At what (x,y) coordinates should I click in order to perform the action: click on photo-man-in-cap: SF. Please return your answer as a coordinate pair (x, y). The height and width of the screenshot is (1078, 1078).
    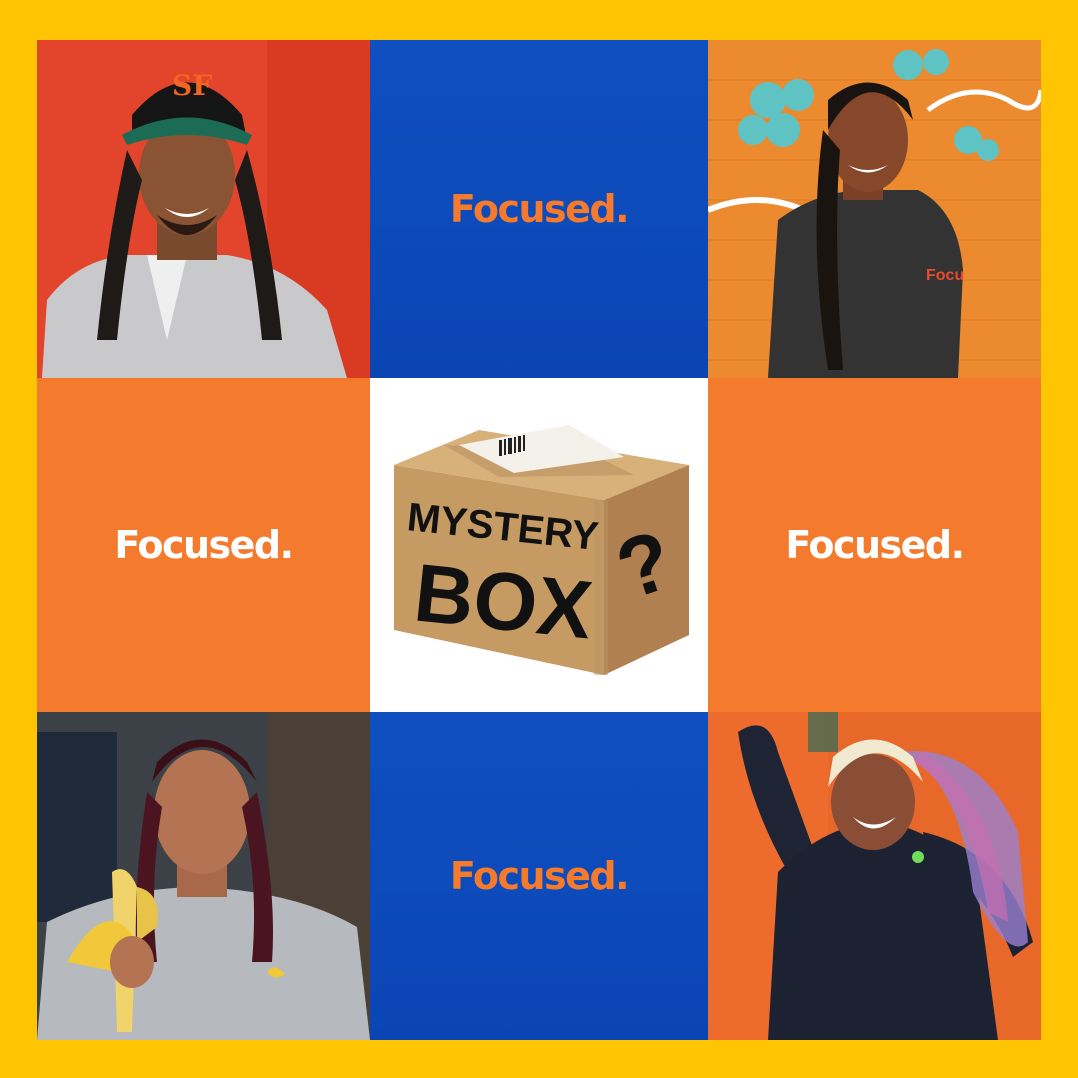
    Looking at the image, I should click on (203, 209).